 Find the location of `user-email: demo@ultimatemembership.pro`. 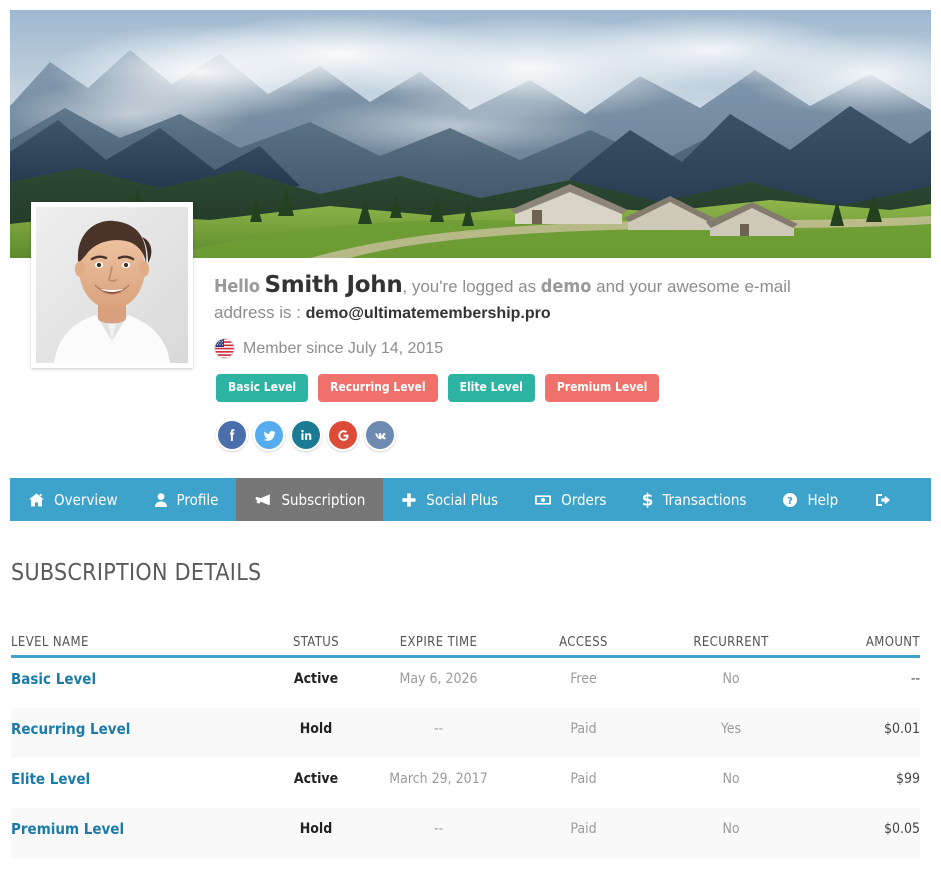

user-email: demo@ultimatemembership.pro is located at coordinates (428, 313).